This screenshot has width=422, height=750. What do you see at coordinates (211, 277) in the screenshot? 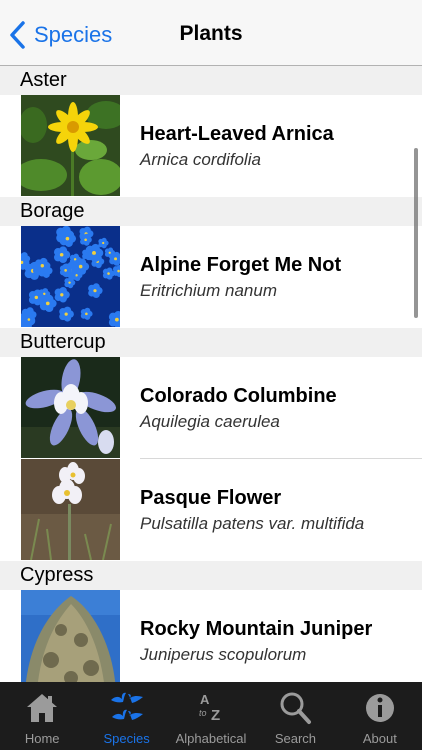
I see `list-item-alpine-forget-me-not: Alpine Forget Me Not Eritrichium nanum` at bounding box center [211, 277].